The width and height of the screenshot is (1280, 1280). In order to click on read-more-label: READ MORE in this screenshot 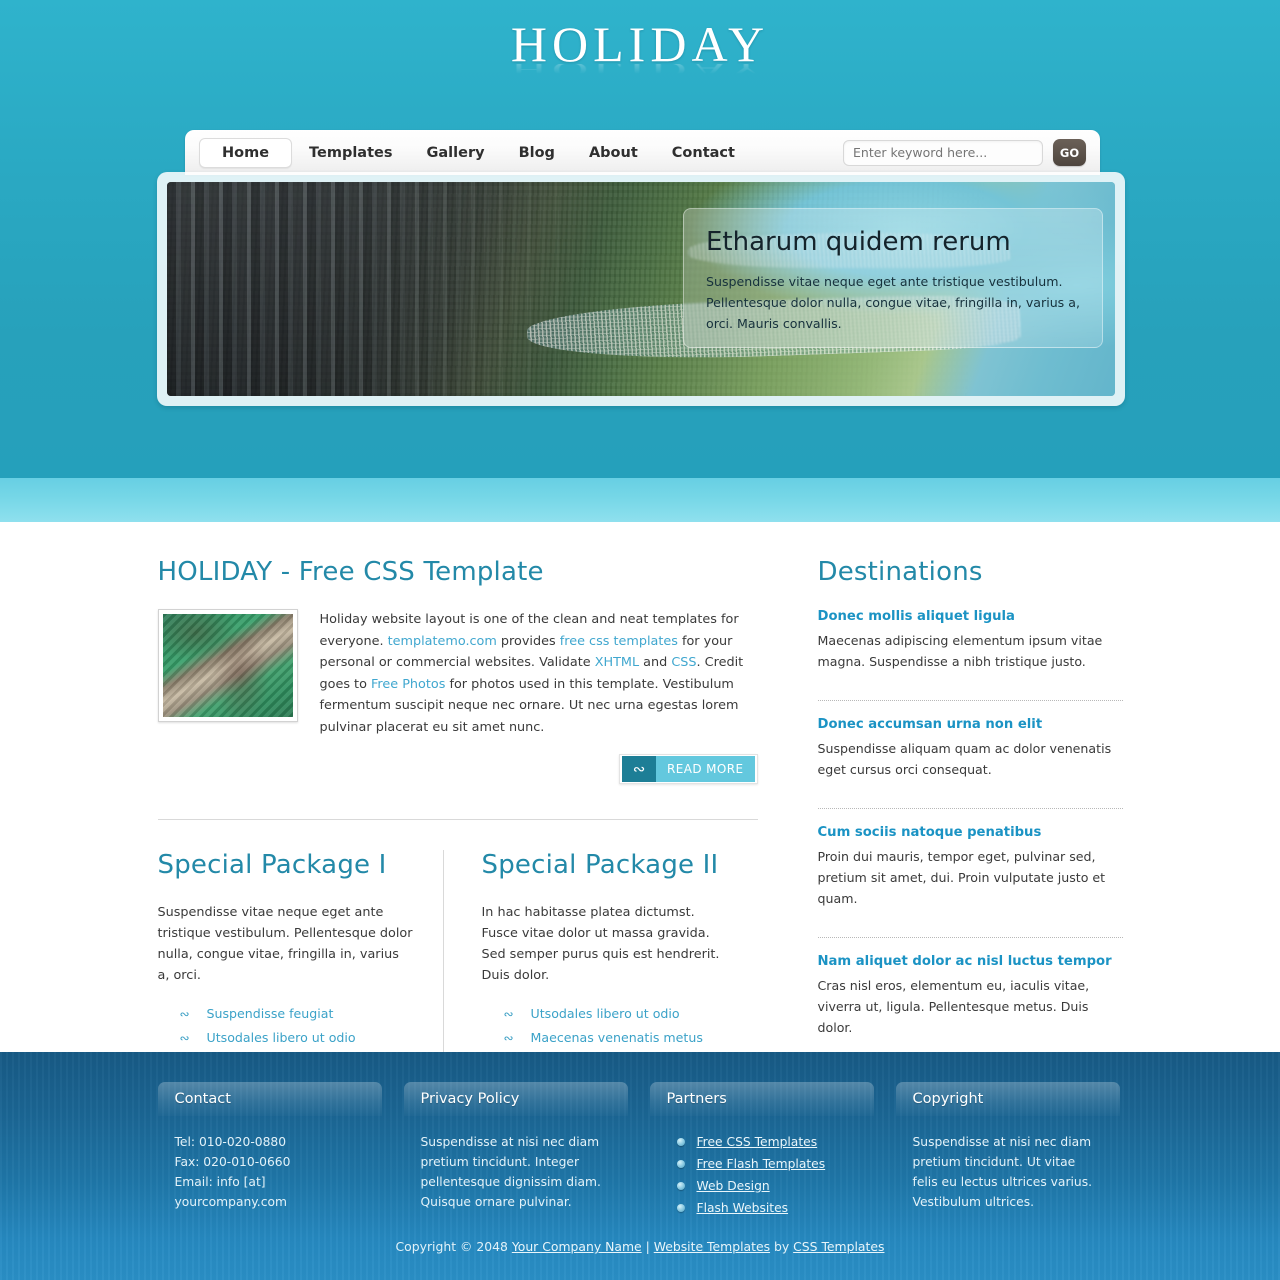, I will do `click(705, 769)`.